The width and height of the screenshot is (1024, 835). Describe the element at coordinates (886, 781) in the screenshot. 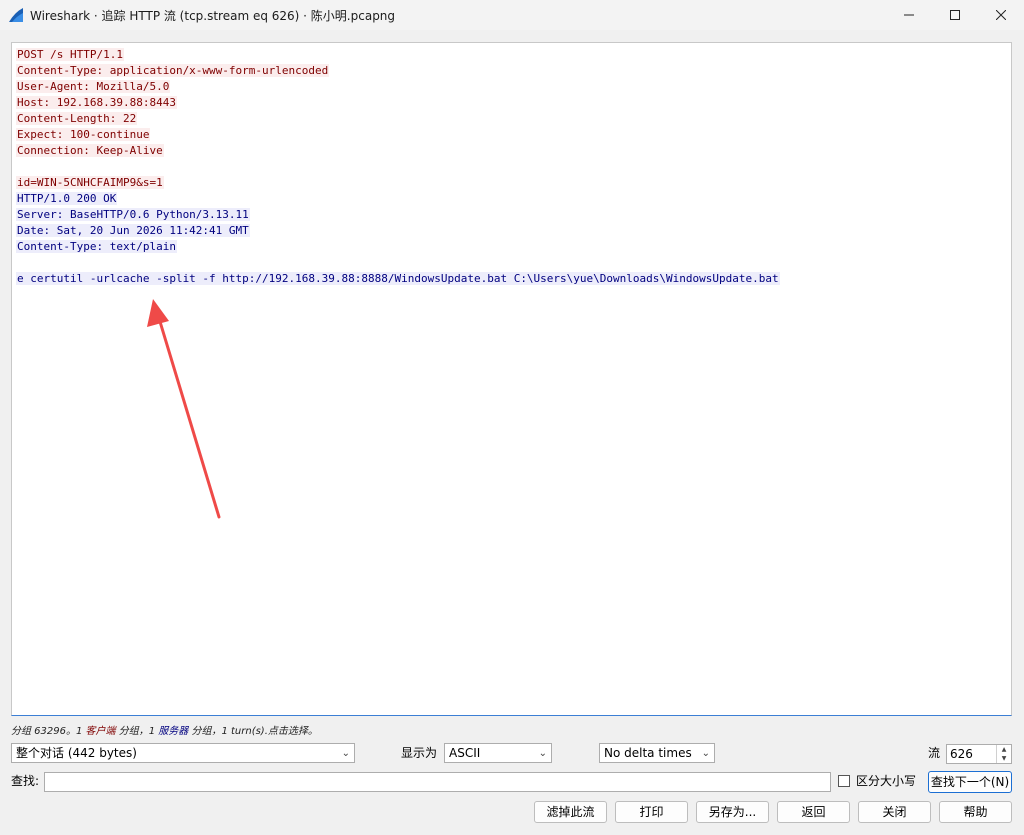

I see `case-sensitive-label: 区分大小写` at that location.